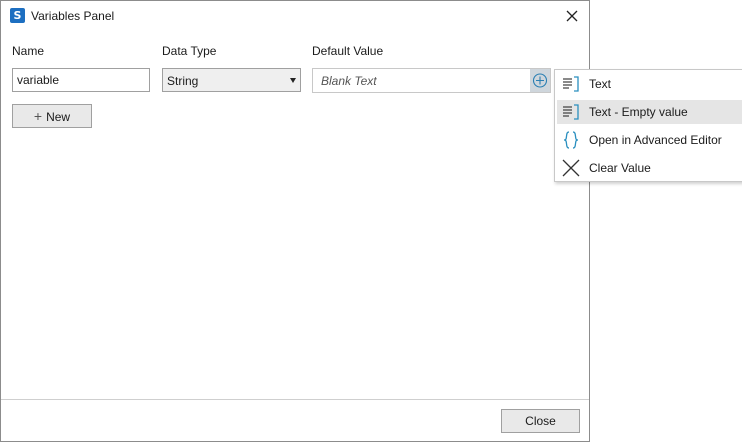  Describe the element at coordinates (231, 80) in the screenshot. I see `data-type-select: String` at that location.